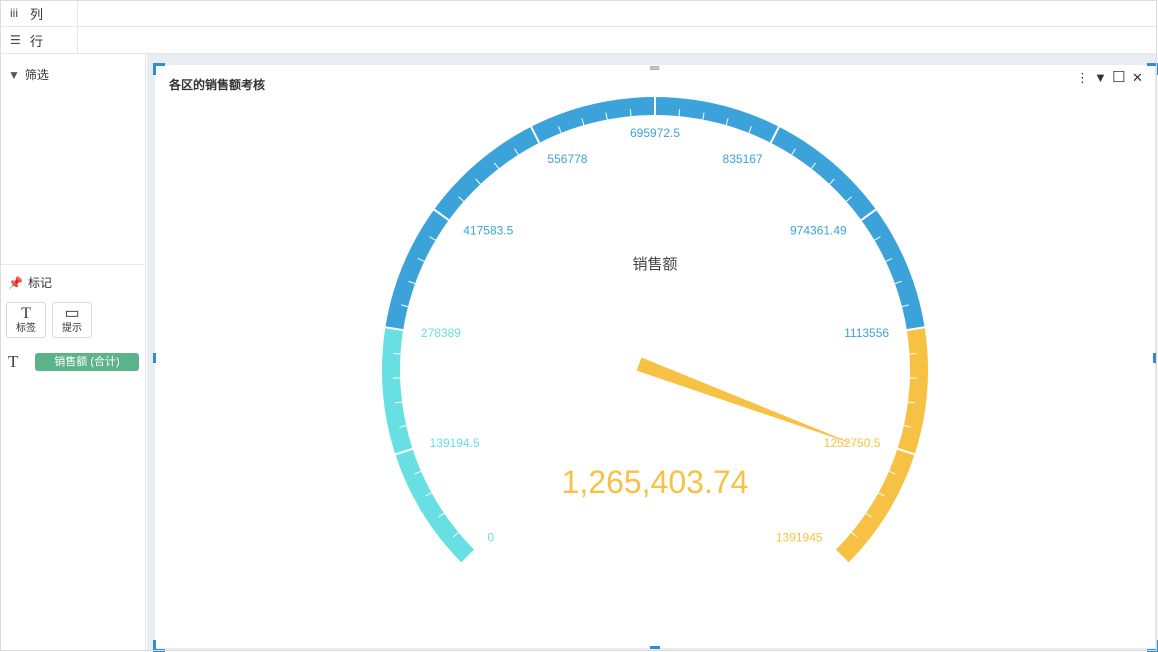 The image size is (1158, 652). Describe the element at coordinates (15, 282) in the screenshot. I see `pin-icon: 📌` at that location.